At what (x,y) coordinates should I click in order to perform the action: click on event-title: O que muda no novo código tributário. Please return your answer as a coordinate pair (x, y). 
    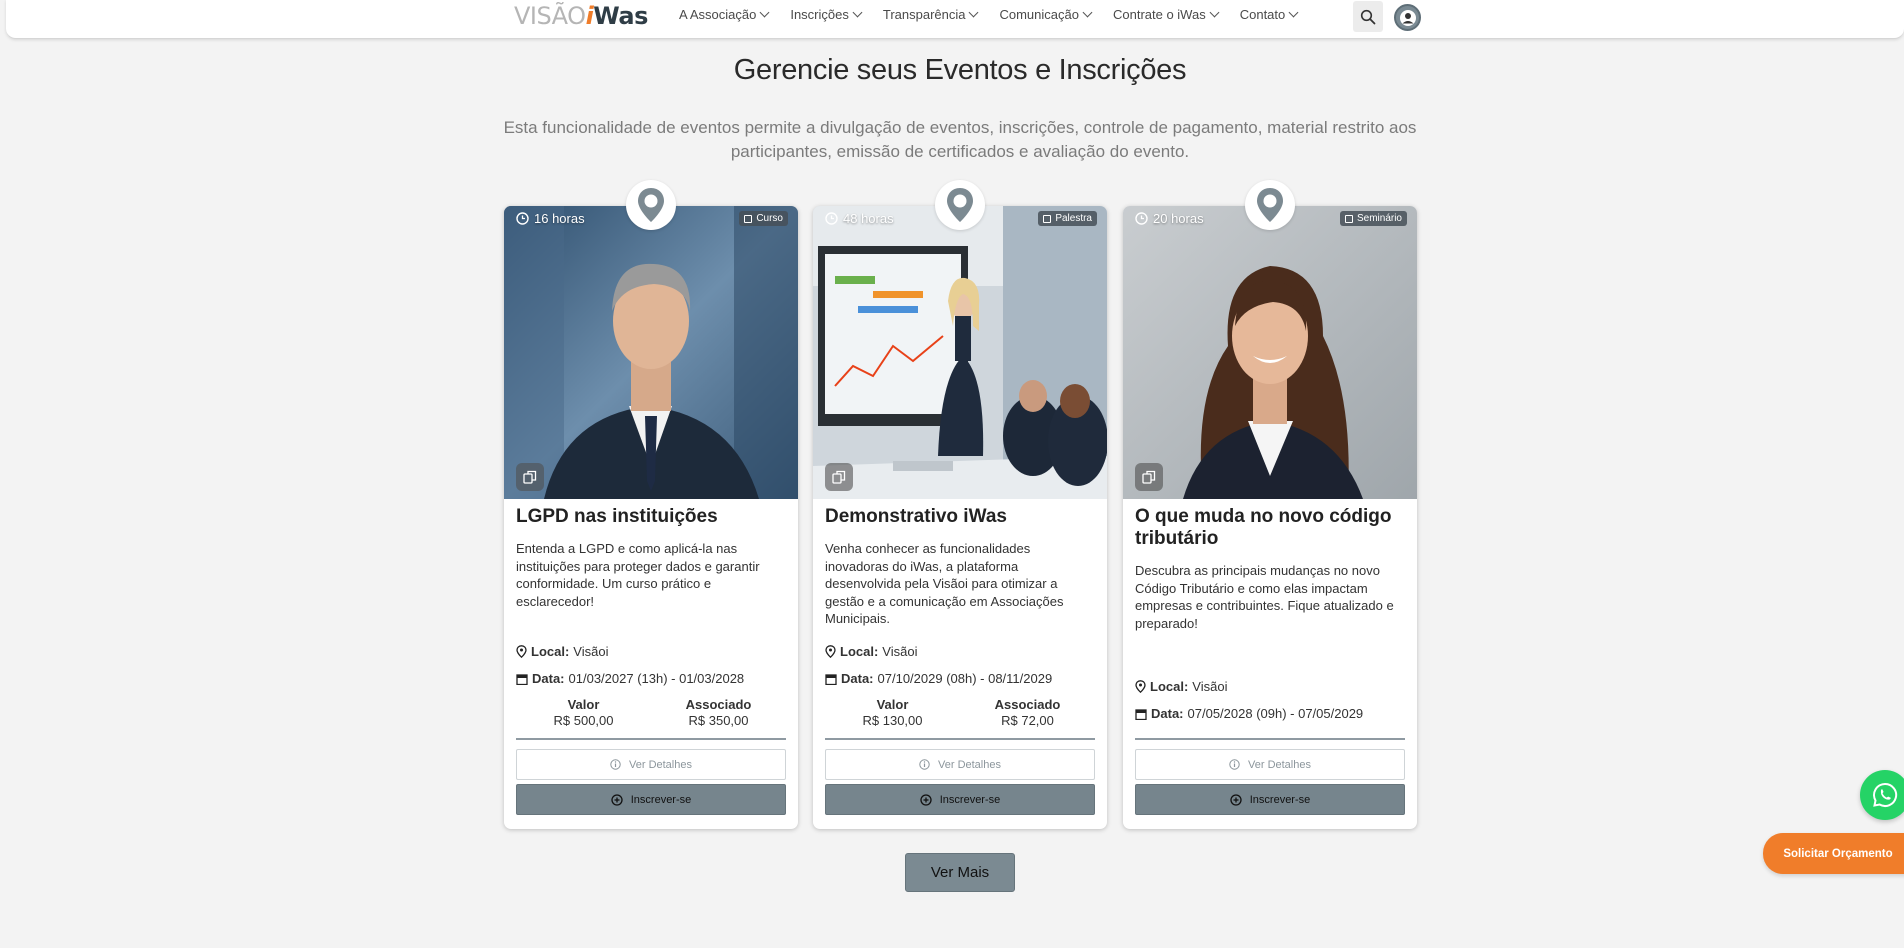
    Looking at the image, I should click on (1271, 528).